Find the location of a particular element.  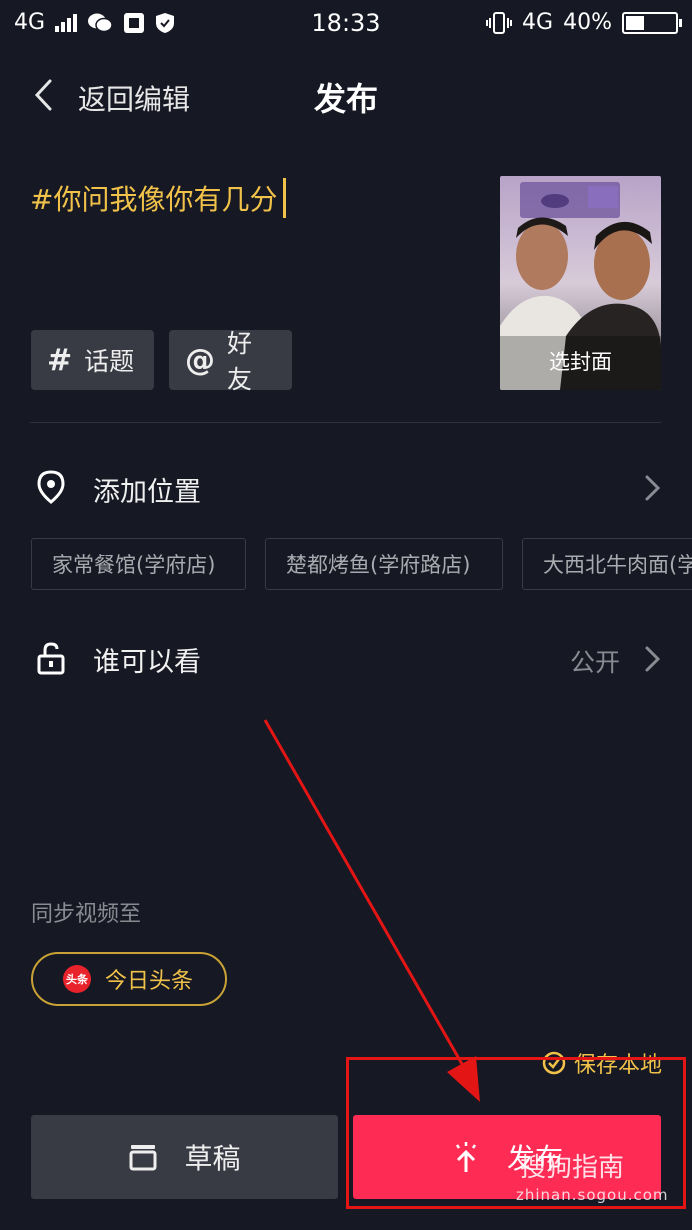

add-location-button: 添加位置 is located at coordinates (147, 489).